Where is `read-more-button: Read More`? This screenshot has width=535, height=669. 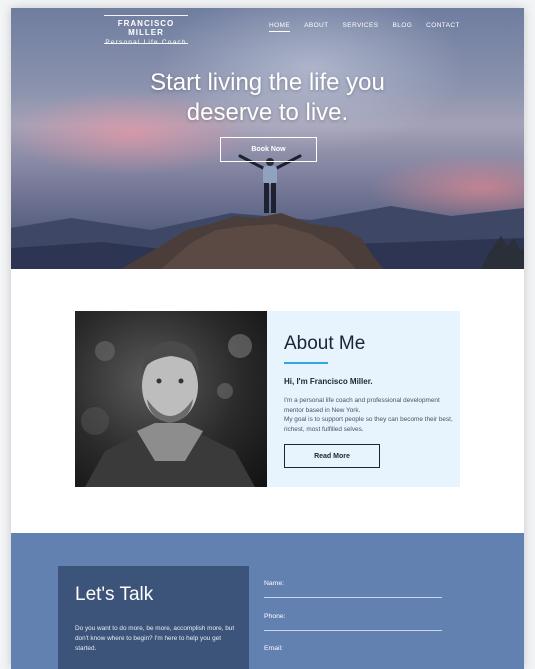
read-more-button: Read More is located at coordinates (332, 456).